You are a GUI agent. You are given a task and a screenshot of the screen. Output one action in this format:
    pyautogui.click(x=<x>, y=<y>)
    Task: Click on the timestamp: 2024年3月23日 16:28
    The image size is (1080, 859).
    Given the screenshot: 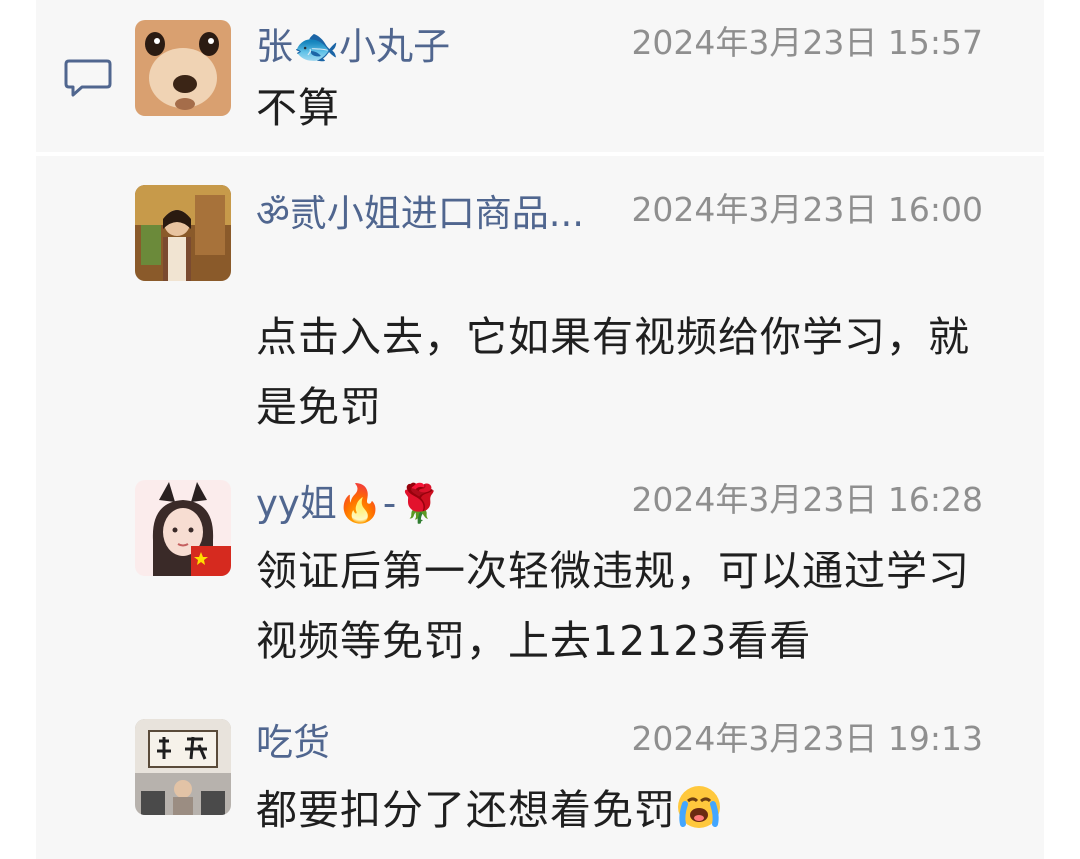 What is the action you would take?
    pyautogui.click(x=807, y=499)
    